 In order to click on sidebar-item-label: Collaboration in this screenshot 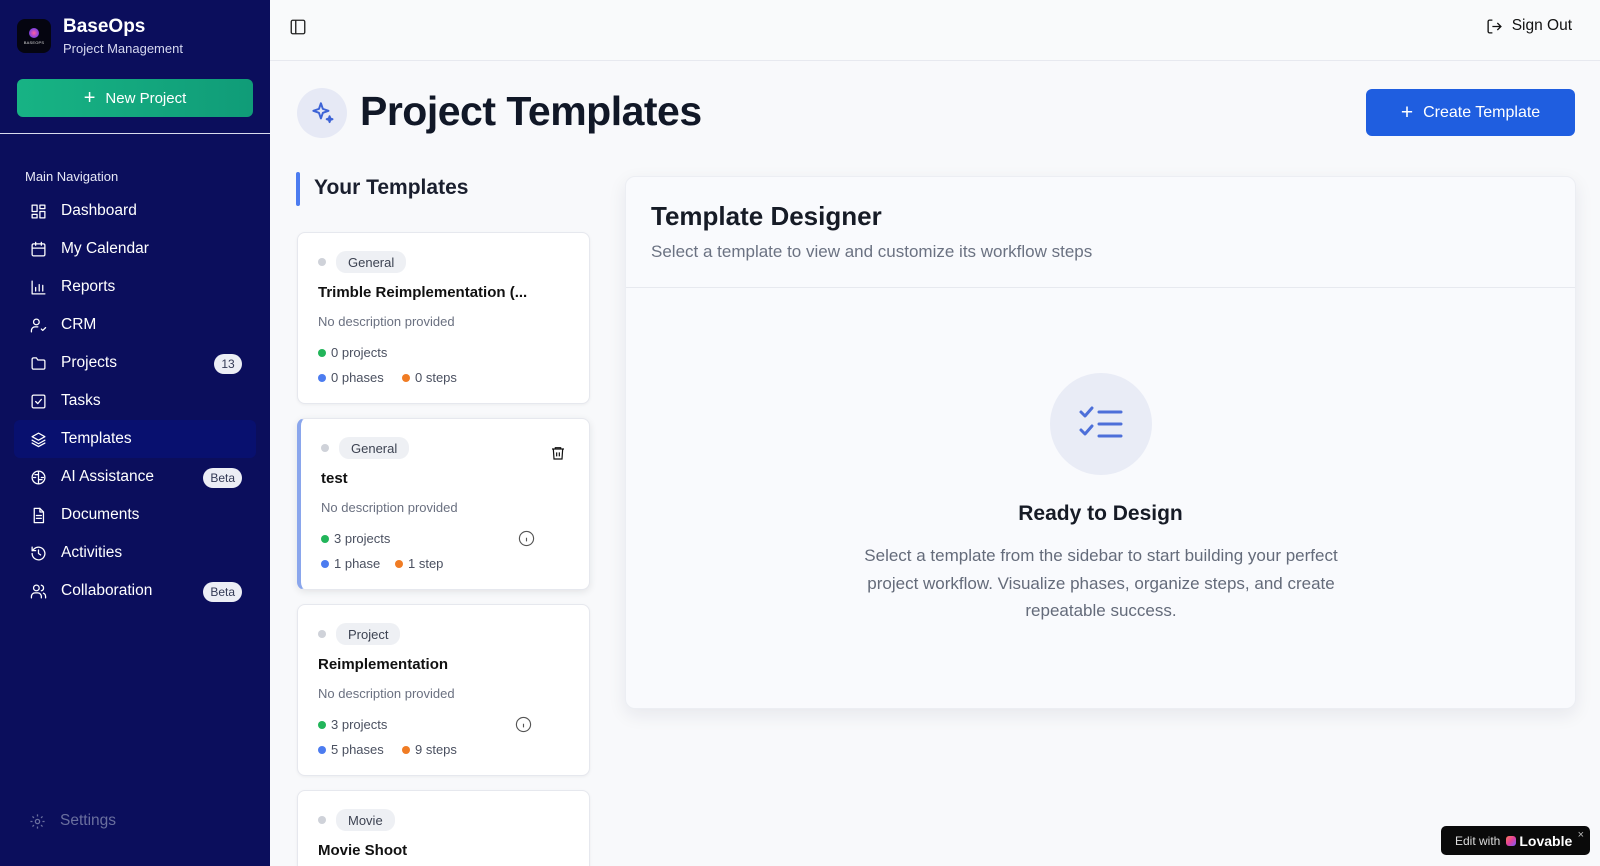, I will do `click(107, 590)`.